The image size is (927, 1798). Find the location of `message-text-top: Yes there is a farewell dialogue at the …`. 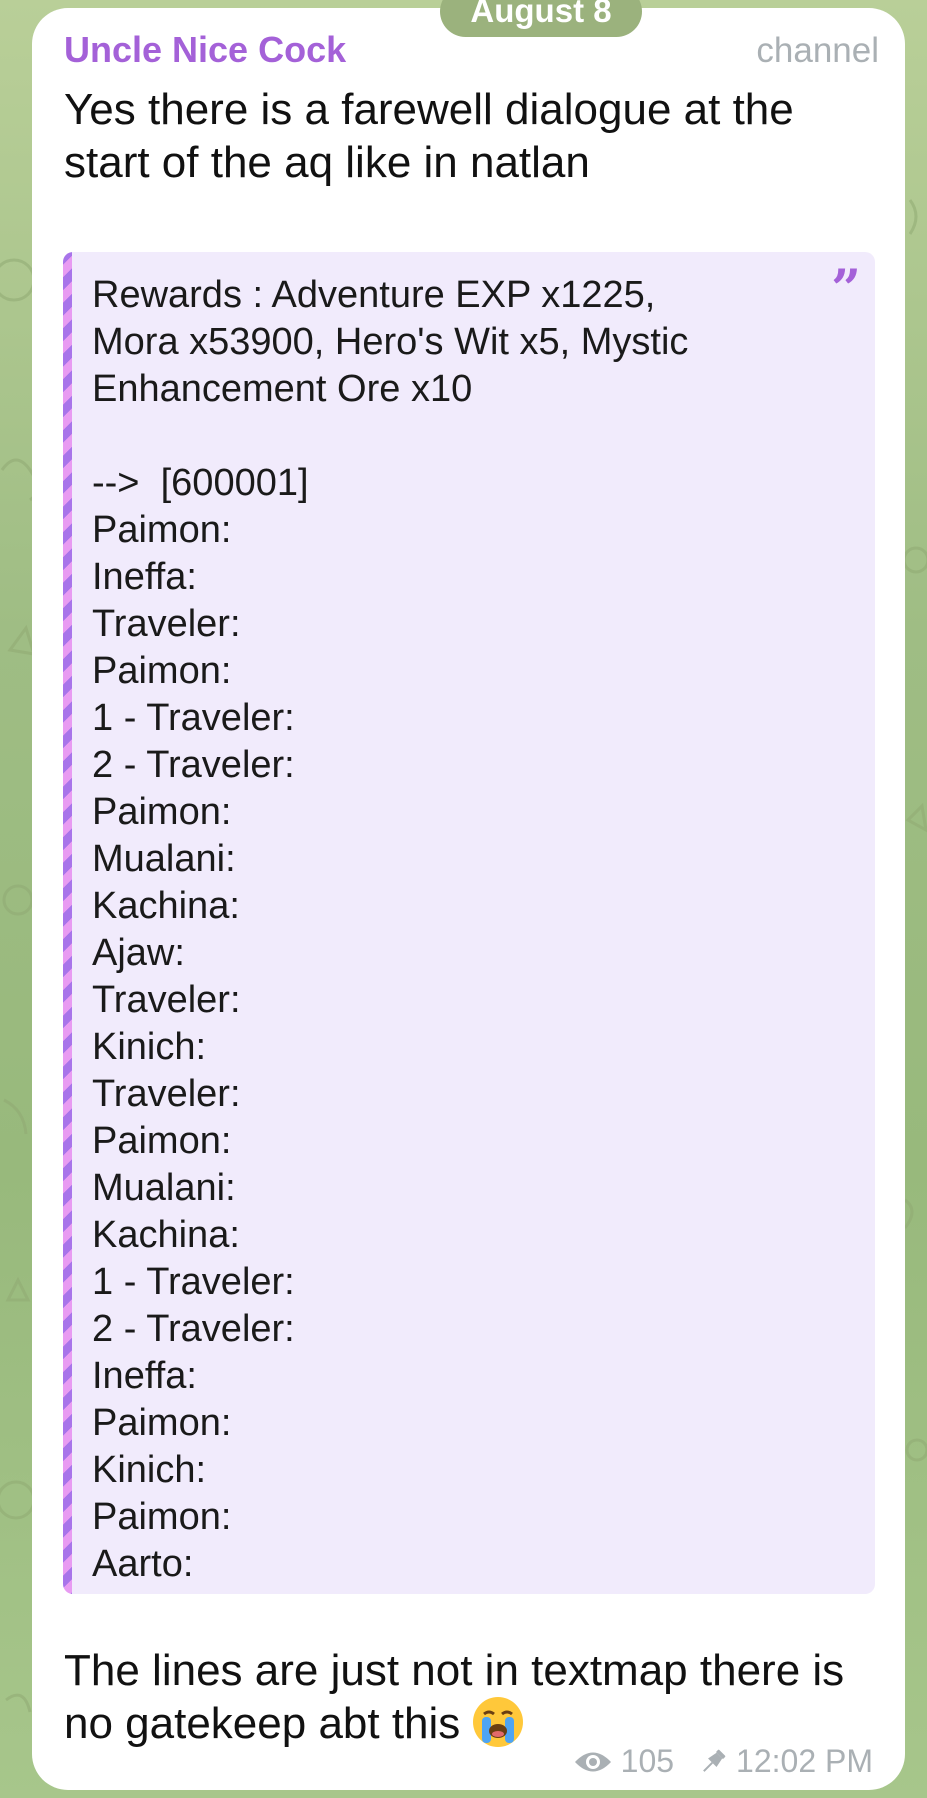

message-text-top: Yes there is a farewell dialogue at the … is located at coordinates (429, 136).